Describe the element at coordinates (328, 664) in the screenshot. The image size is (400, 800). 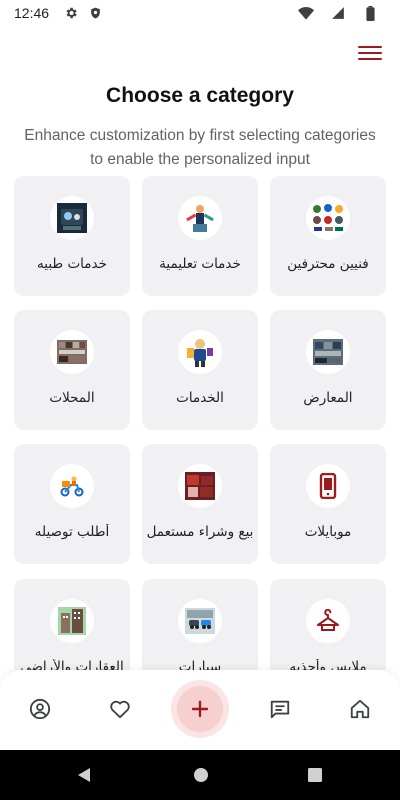
I see `category-label: ملابس وأحذيه` at that location.